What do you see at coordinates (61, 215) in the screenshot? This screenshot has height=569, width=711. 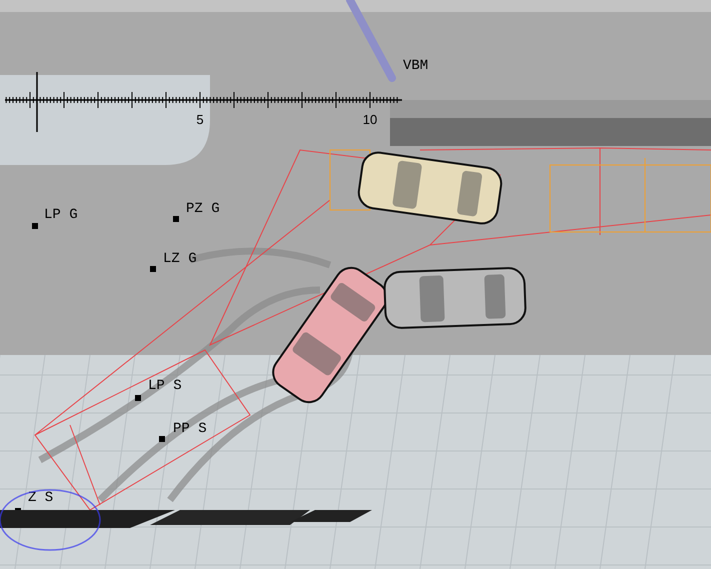 I see `point-label: LP G` at bounding box center [61, 215].